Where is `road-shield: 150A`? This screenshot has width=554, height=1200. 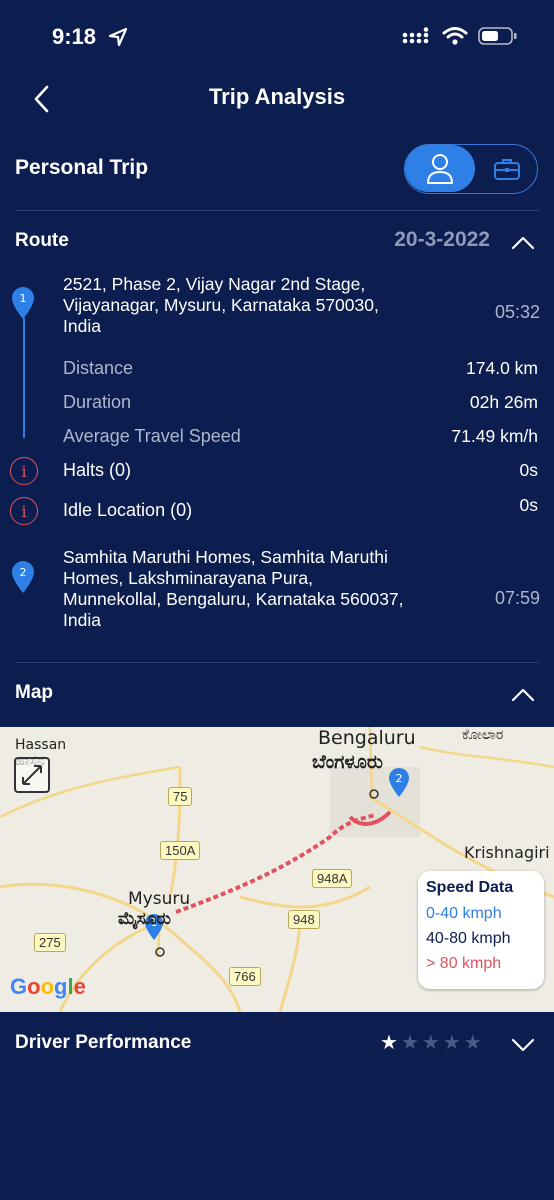
road-shield: 150A is located at coordinates (180, 850).